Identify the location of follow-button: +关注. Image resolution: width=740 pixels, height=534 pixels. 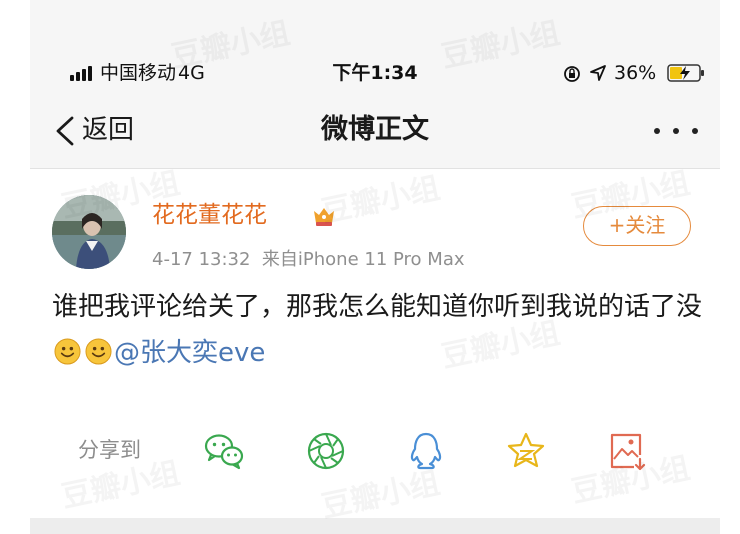
(637, 226).